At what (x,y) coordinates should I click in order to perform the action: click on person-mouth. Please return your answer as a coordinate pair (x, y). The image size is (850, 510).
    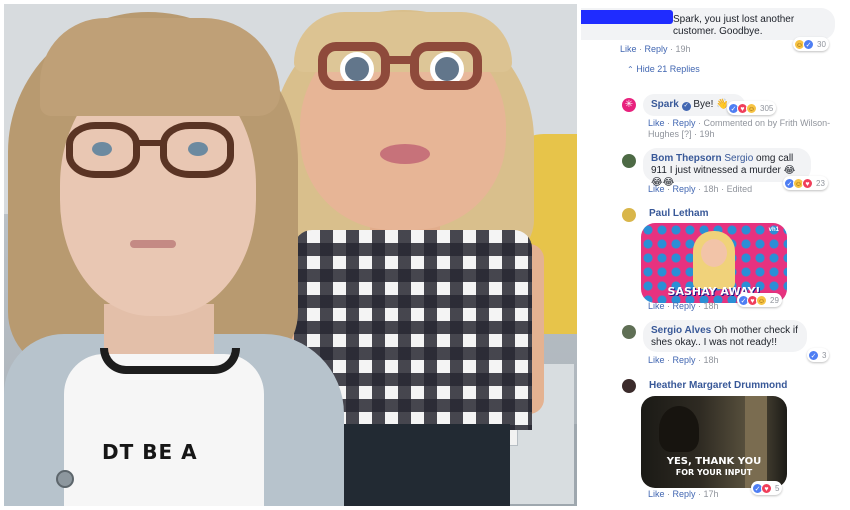
    Looking at the image, I should click on (153, 244).